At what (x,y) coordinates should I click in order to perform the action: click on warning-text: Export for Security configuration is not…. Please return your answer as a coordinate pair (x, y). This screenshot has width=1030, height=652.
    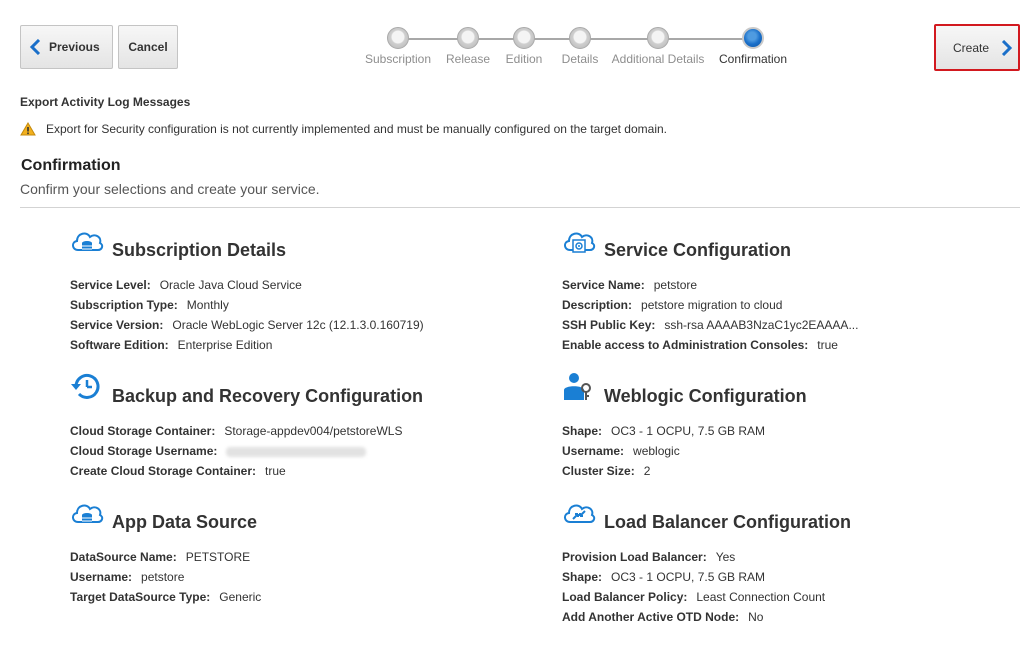
    Looking at the image, I should click on (356, 129).